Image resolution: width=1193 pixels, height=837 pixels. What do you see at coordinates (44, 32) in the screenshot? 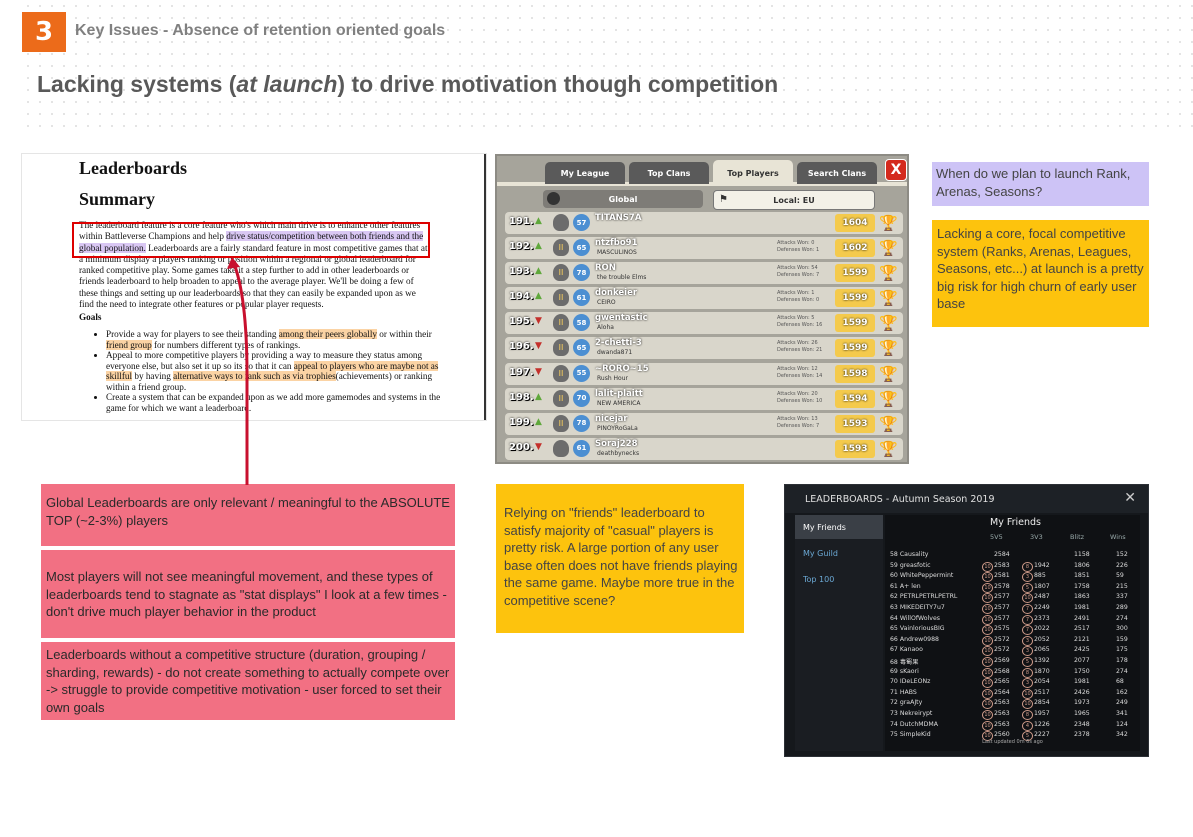
I see `section-number-badge: 3` at bounding box center [44, 32].